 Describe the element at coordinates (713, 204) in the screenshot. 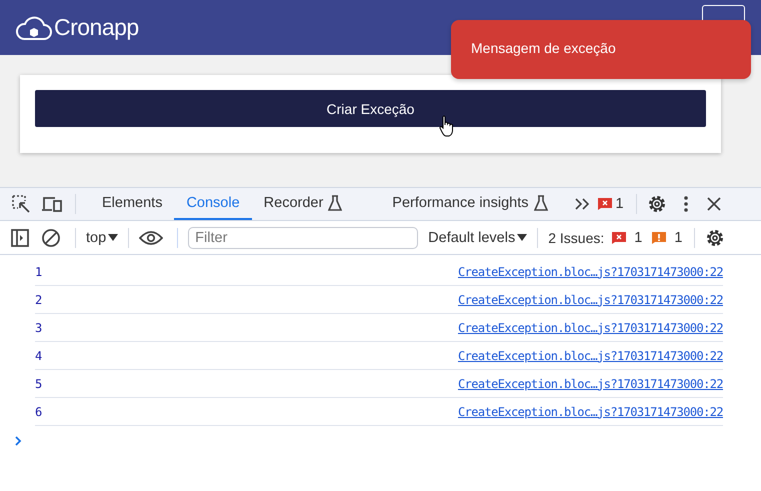

I see `close-icon` at that location.